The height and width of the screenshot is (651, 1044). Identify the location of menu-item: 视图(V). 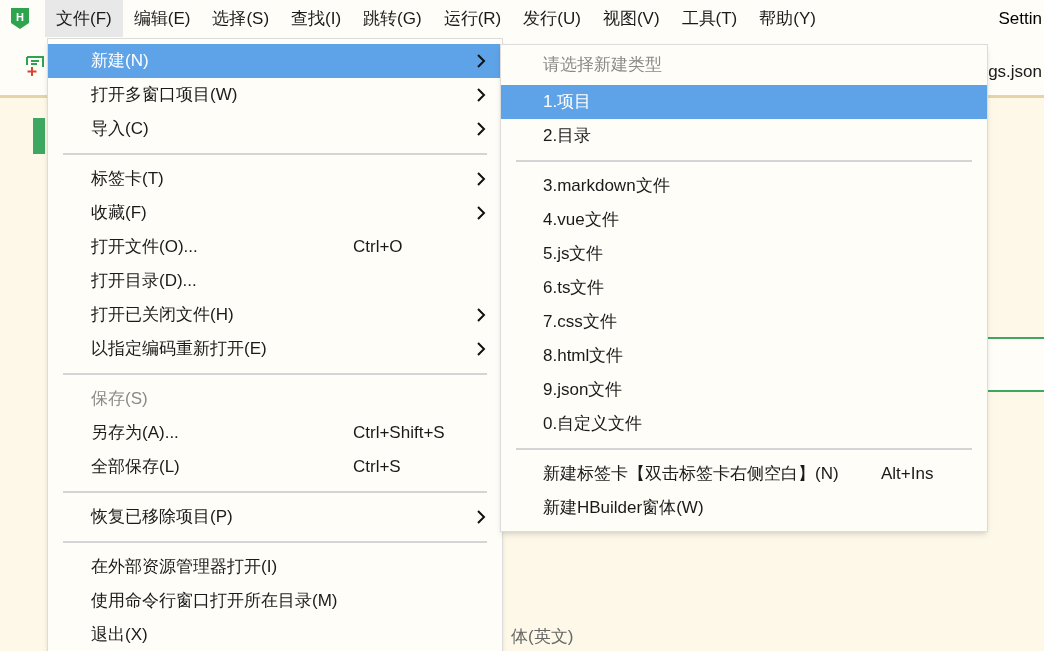
(631, 18).